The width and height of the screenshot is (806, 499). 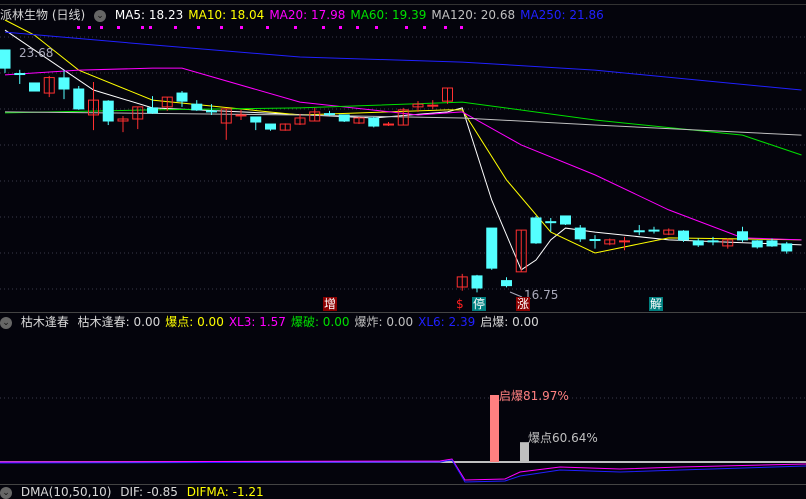 I want to click on indicator-value: 爆点: 0.00, so click(x=194, y=322).